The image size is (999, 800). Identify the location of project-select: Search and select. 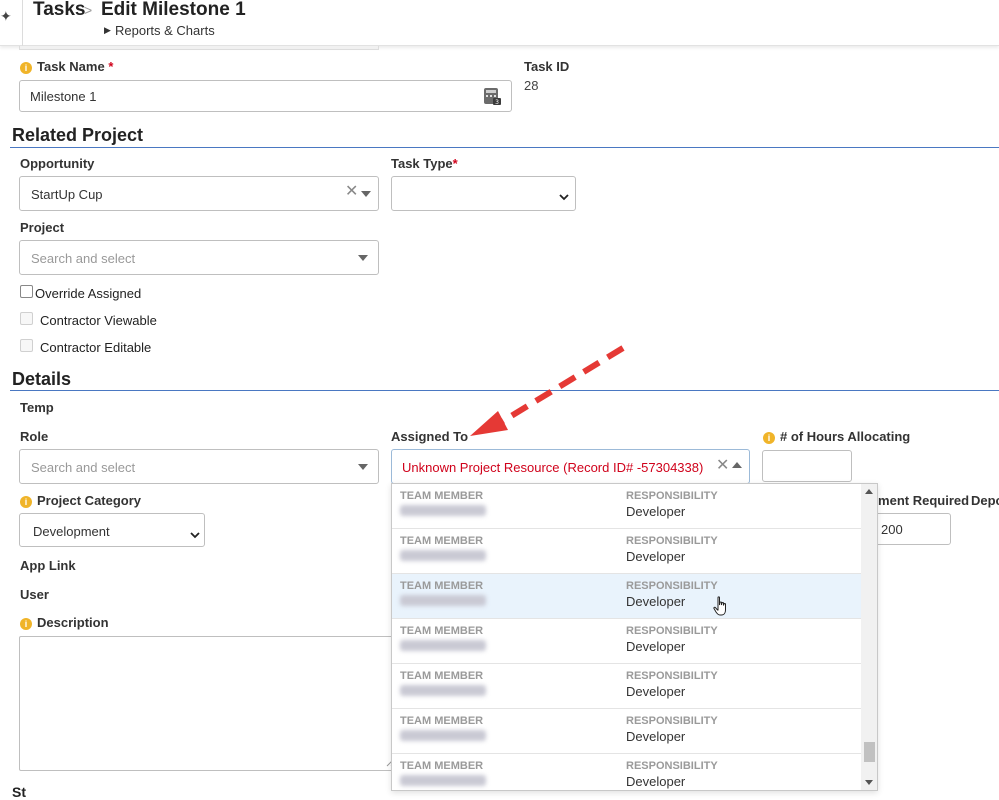
(199, 257).